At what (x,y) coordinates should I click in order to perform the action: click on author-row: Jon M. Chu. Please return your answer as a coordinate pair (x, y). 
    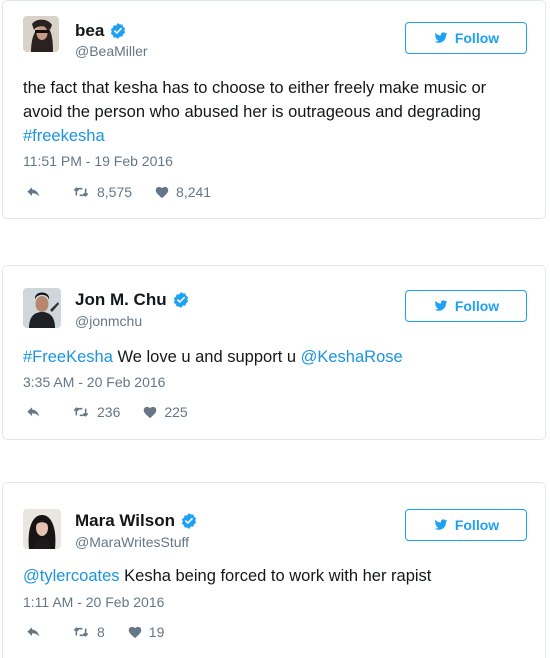
    Looking at the image, I should click on (132, 300).